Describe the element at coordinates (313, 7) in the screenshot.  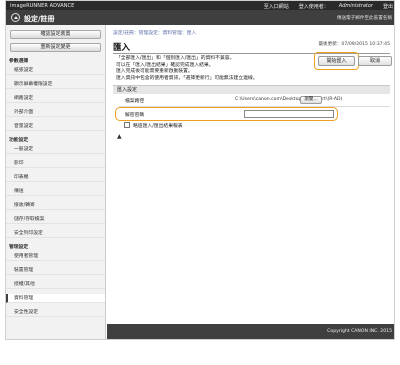
I see `login-user-label: 登入使用者：` at that location.